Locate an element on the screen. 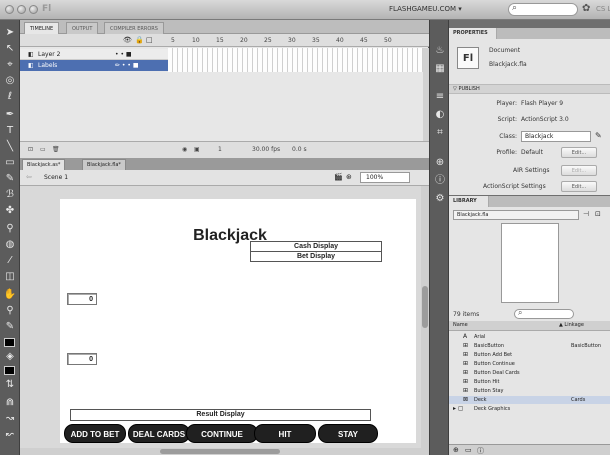 The image size is (610, 455). pencil-tool-icon: ✎ is located at coordinates (10, 178).